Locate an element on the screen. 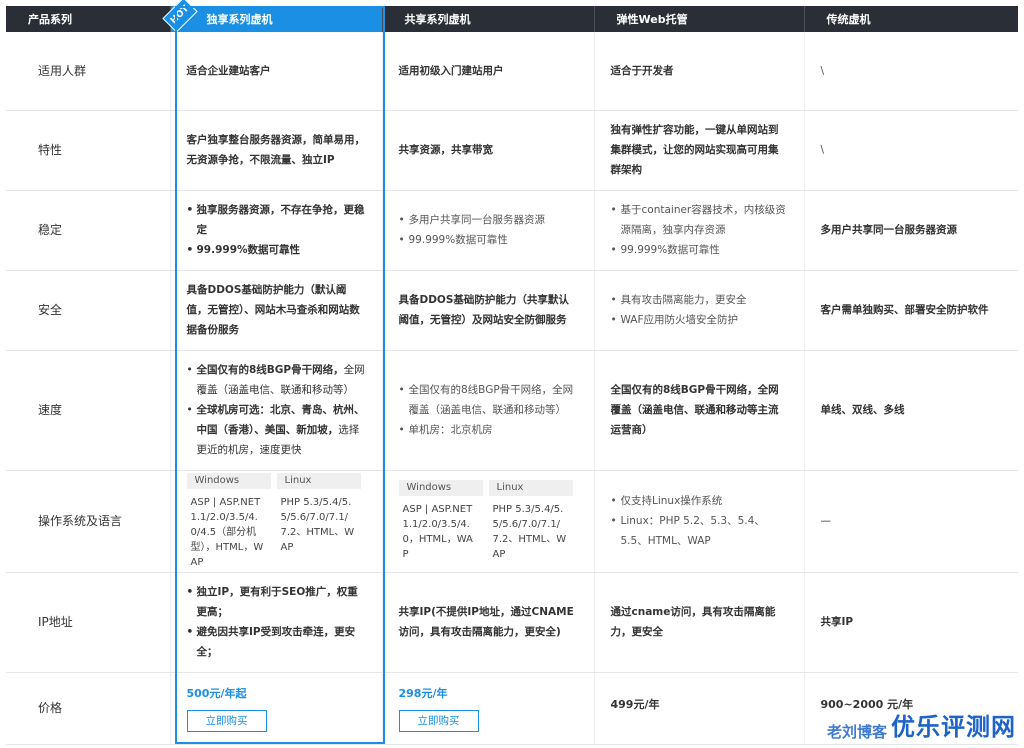 This screenshot has width=1024, height=748. cell-traditional-speed: 单线、双线、多线 is located at coordinates (911, 410).